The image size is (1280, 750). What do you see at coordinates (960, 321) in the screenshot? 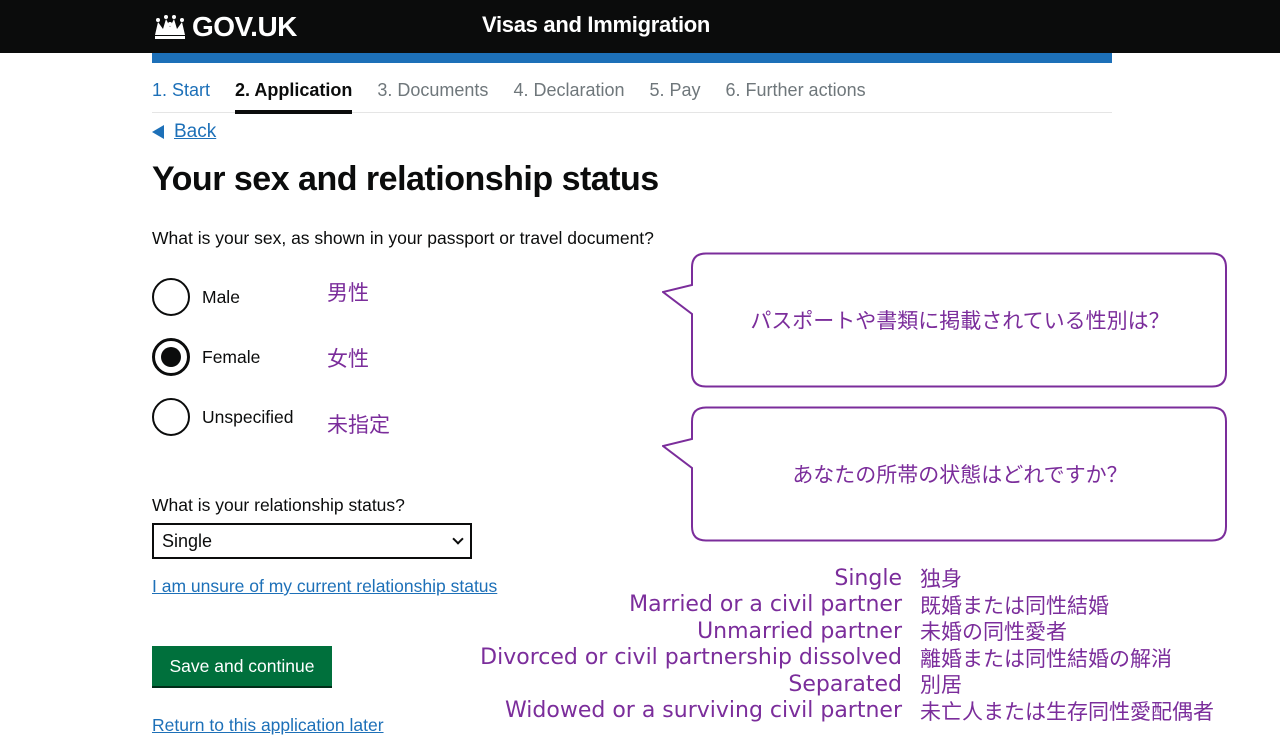
I see `speech-bubble-sex-text: パスポートや書類に掲載されている性別は？` at bounding box center [960, 321].